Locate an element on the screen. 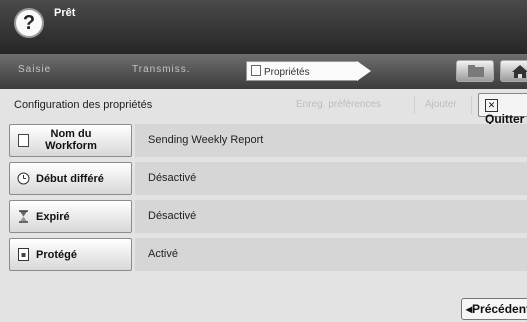 Image resolution: width=527 pixels, height=322 pixels. delayed-start-value: Désactivé is located at coordinates (172, 178).